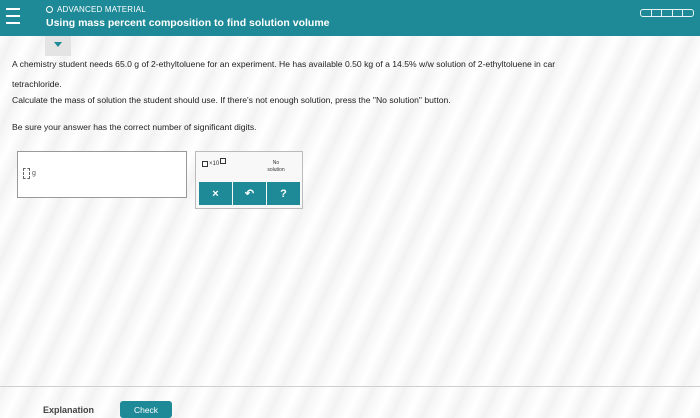 Image resolution: width=700 pixels, height=418 pixels. Describe the element at coordinates (667, 13) in the screenshot. I see `progress-indicator` at that location.